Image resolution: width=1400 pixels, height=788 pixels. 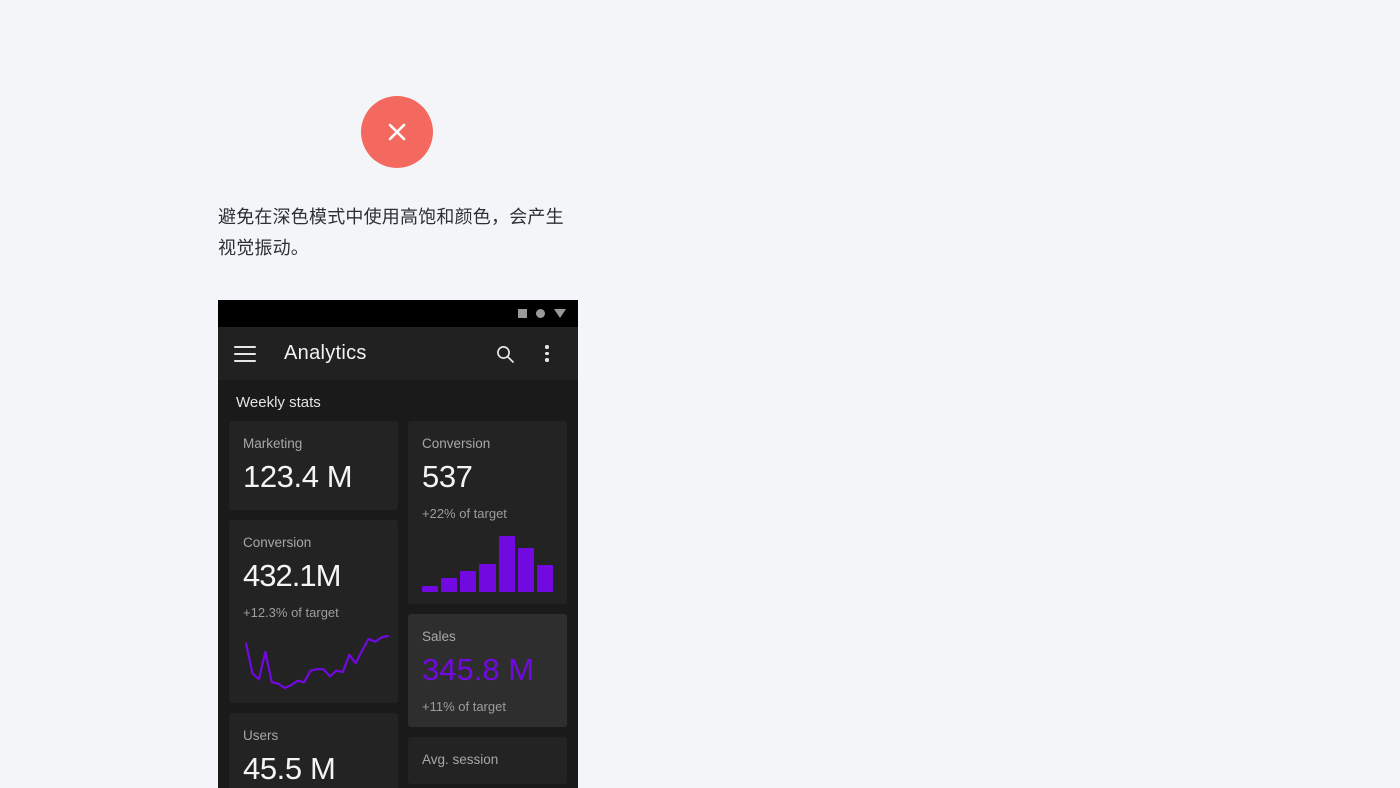 I want to click on card-value: 45.5 M, so click(x=289, y=768).